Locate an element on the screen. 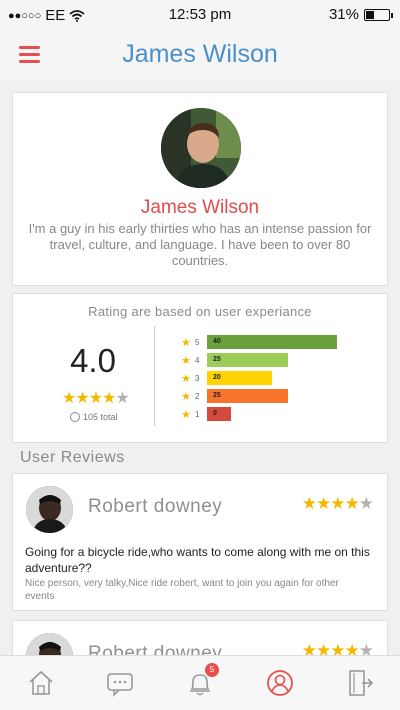 The height and width of the screenshot is (710, 400). profile-icon is located at coordinates (280, 683).